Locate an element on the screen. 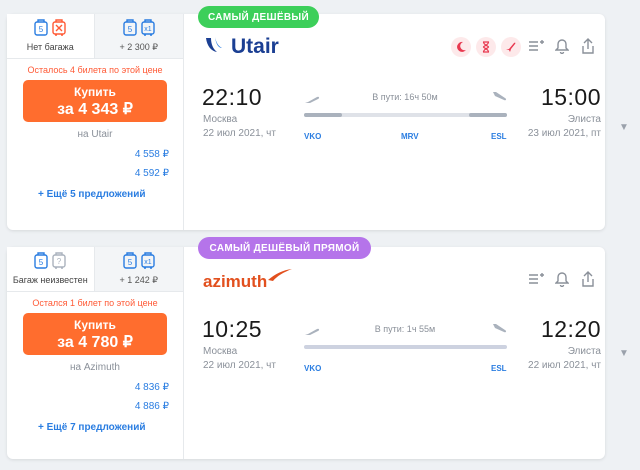 The width and height of the screenshot is (640, 470). baggage-tab-unknown: 5 ? Багаж неизвестен is located at coordinates (51, 269).